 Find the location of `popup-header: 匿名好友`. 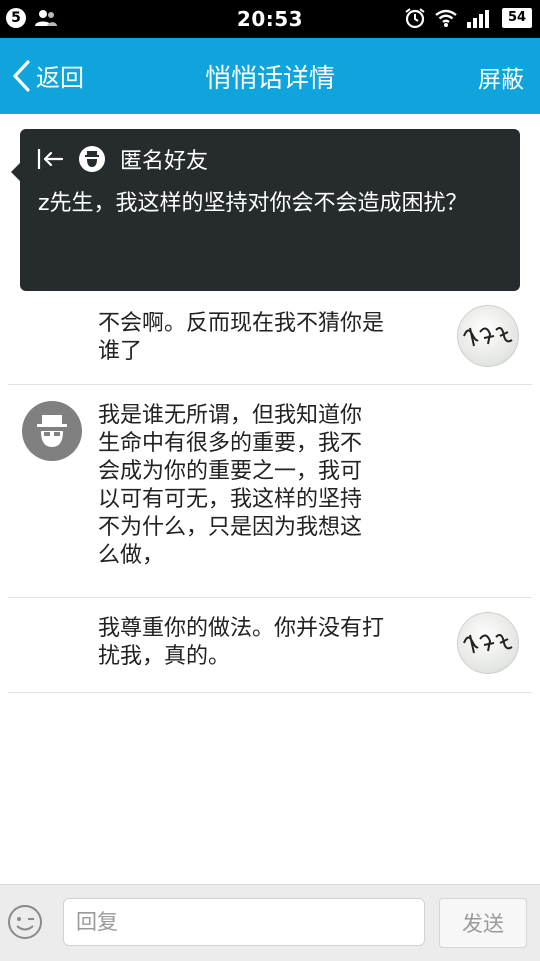

popup-header: 匿名好友 is located at coordinates (122, 159).